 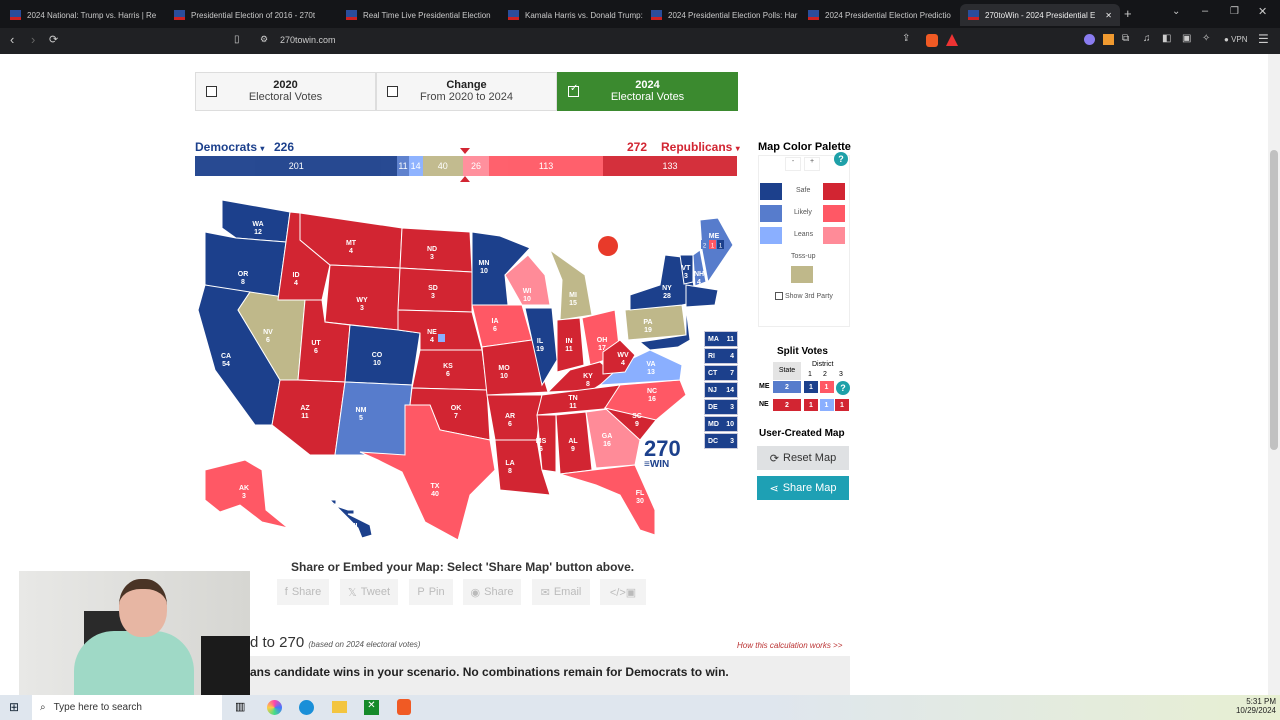 What do you see at coordinates (906, 38) in the screenshot?
I see `share-page-icon: ⇪` at bounding box center [906, 38].